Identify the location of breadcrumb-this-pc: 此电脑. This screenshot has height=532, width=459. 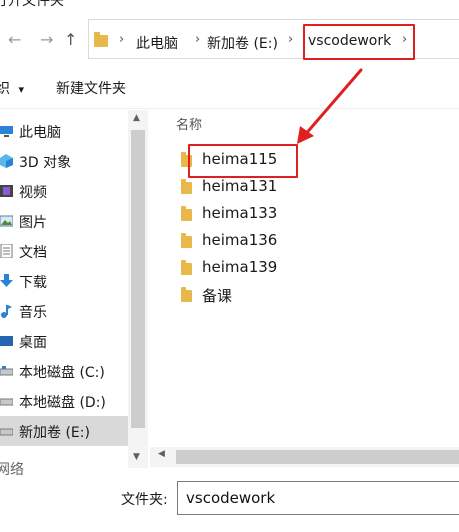
(157, 43).